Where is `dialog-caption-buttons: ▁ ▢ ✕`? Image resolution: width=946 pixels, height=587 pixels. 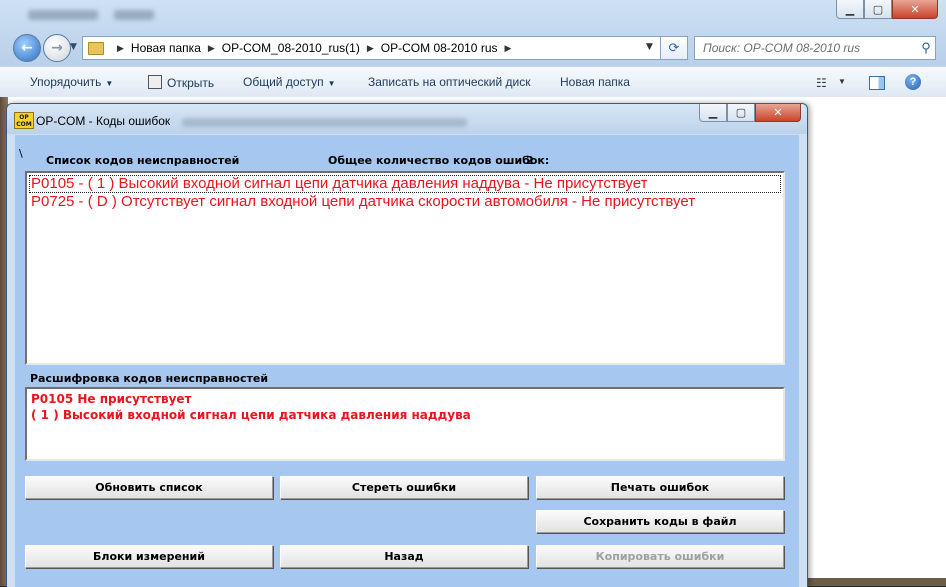 dialog-caption-buttons: ▁ ▢ ✕ is located at coordinates (750, 113).